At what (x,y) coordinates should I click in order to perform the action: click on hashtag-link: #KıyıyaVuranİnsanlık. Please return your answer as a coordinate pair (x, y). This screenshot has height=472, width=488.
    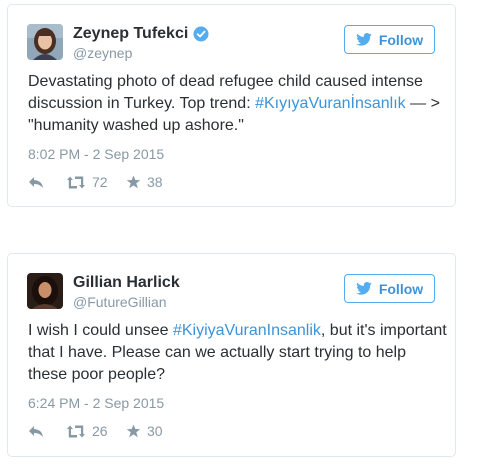
    Looking at the image, I should click on (330, 103).